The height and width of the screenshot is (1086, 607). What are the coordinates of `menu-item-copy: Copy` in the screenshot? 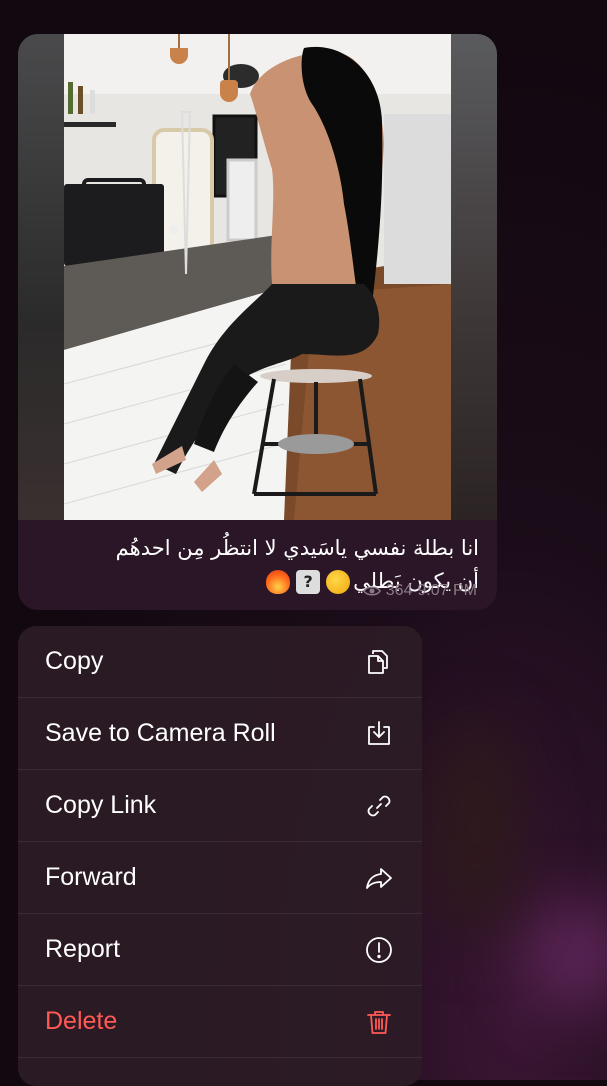 It's located at (220, 662).